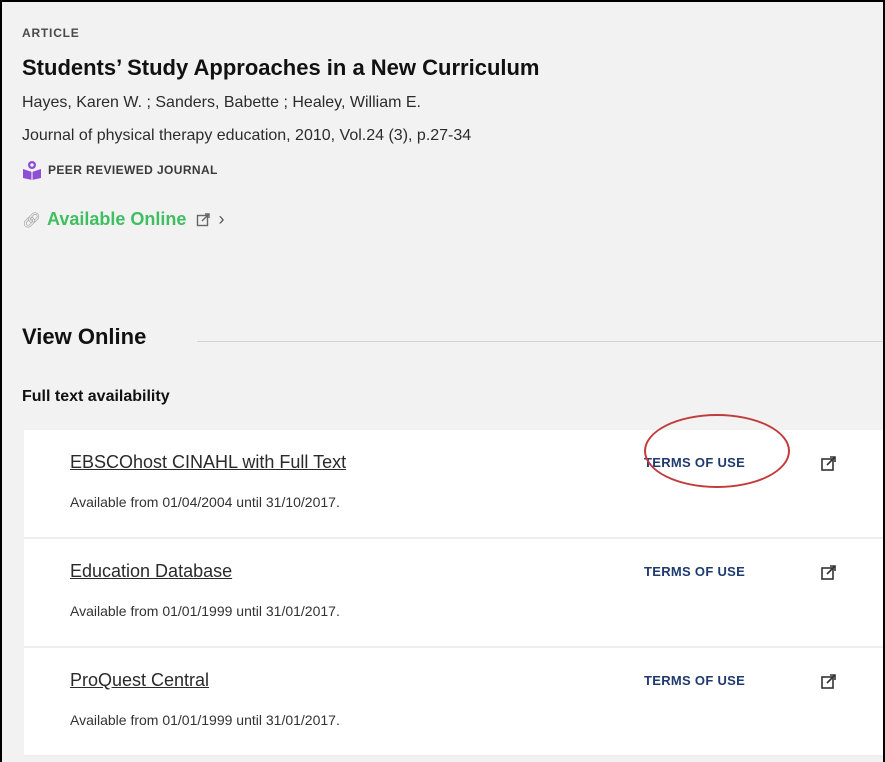 This screenshot has width=885, height=762. Describe the element at coordinates (221, 219) in the screenshot. I see `chevron-right-icon: ›` at that location.